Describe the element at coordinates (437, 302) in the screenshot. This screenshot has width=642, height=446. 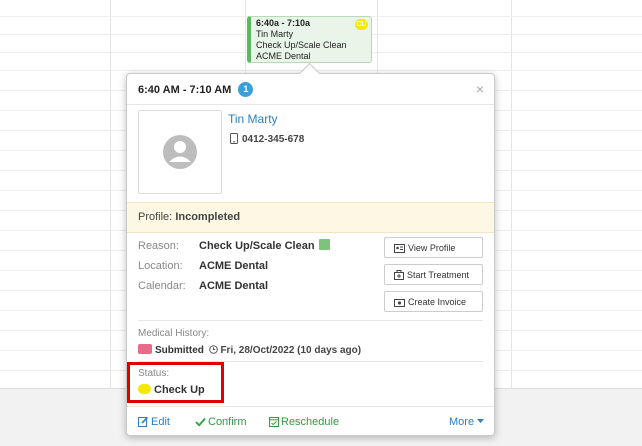
I see `create-invoice-label: Create Invoice` at that location.